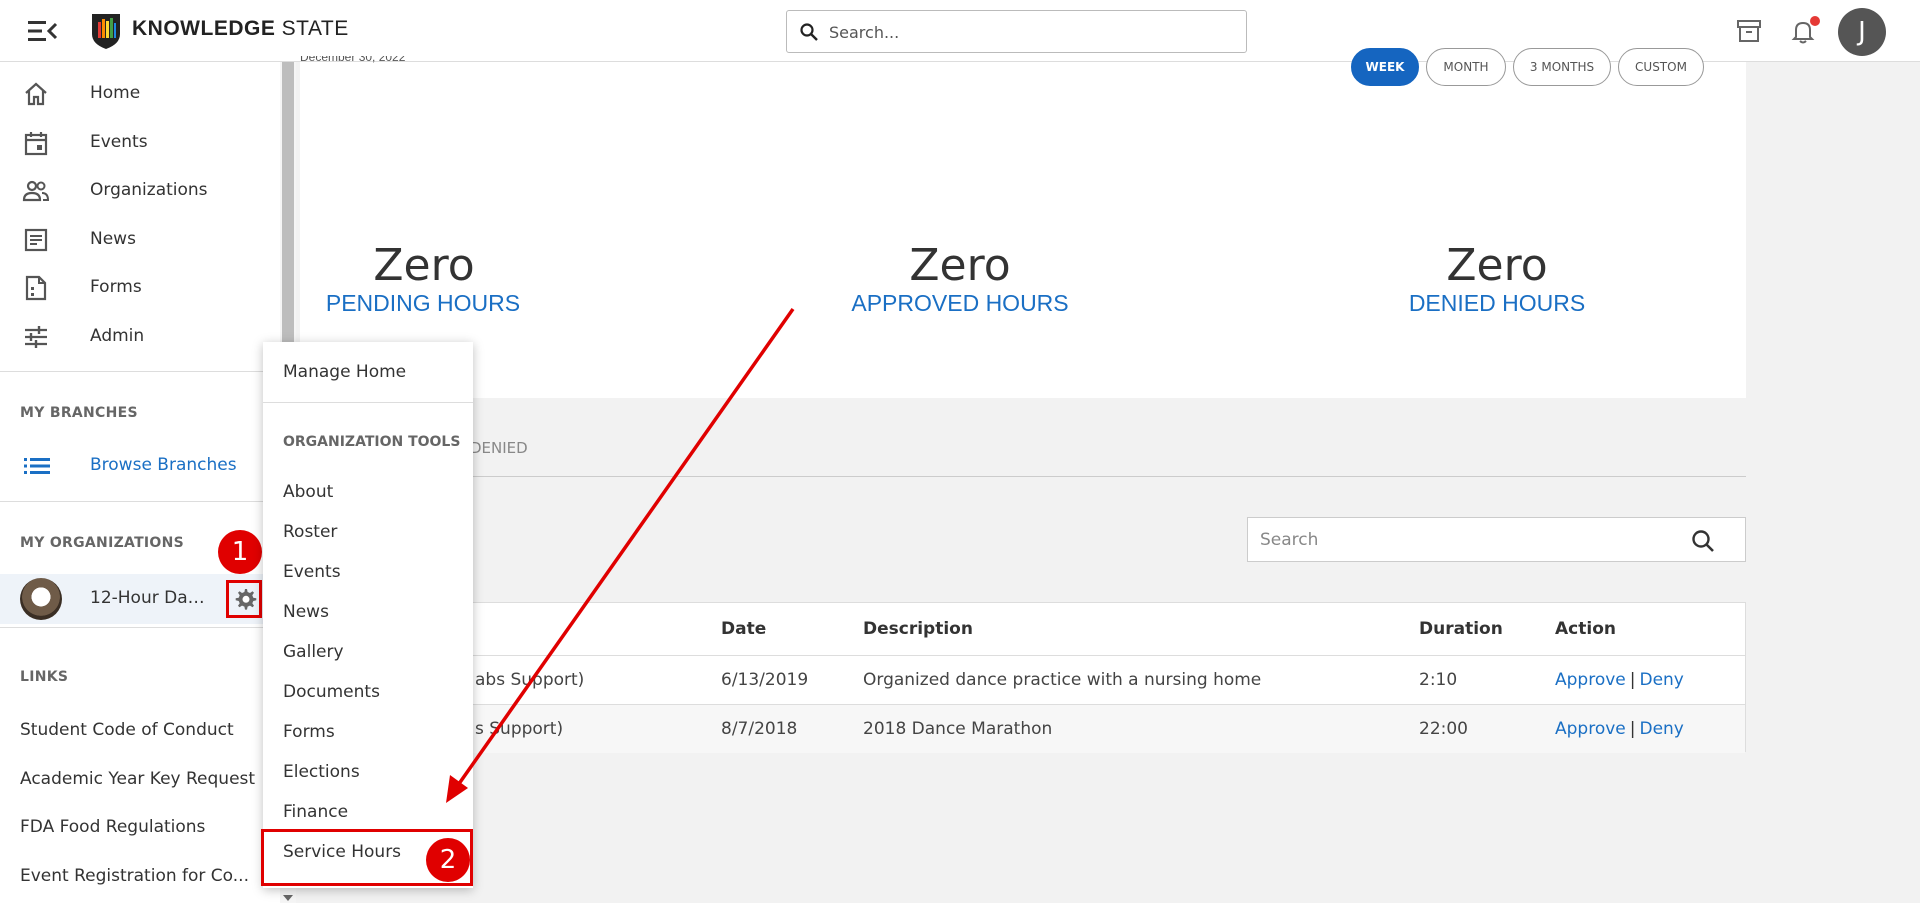 The image size is (1920, 903). What do you see at coordinates (1815, 21) in the screenshot?
I see `notification-dot` at bounding box center [1815, 21].